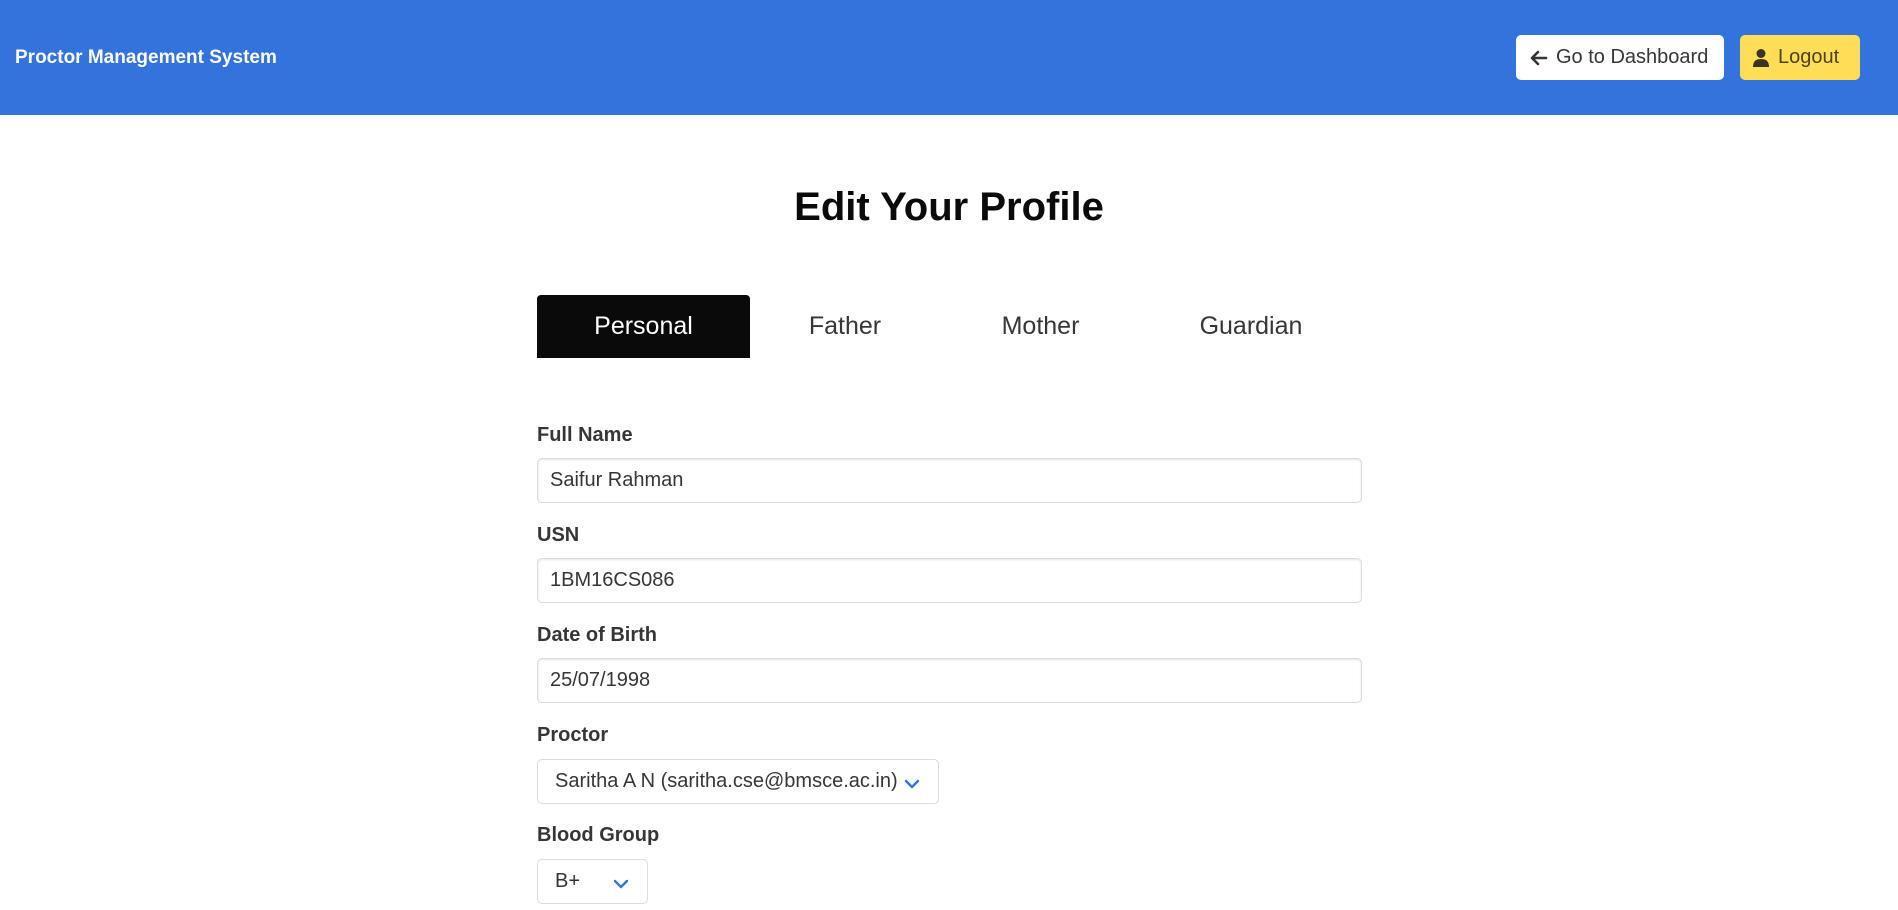 Image resolution: width=1898 pixels, height=910 pixels. Describe the element at coordinates (558, 535) in the screenshot. I see `usn-label: USN` at that location.